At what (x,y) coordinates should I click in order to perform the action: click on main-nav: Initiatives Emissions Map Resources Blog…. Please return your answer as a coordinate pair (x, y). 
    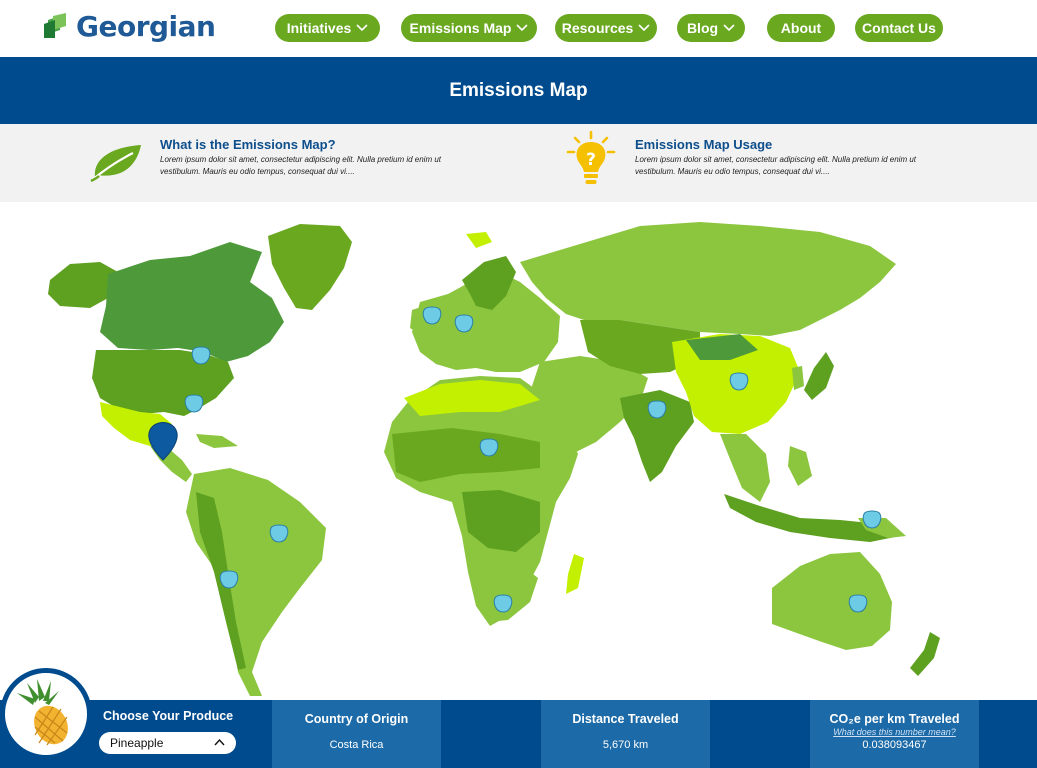
    Looking at the image, I should click on (518, 28).